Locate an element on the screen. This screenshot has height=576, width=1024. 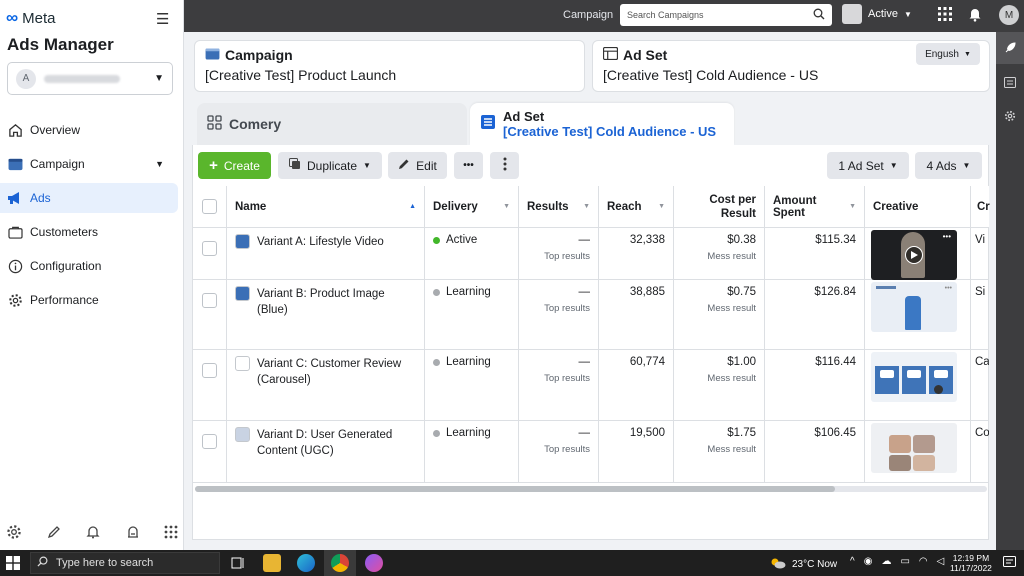
column-header-reach: Reach ▼ is located at coordinates (636, 207).